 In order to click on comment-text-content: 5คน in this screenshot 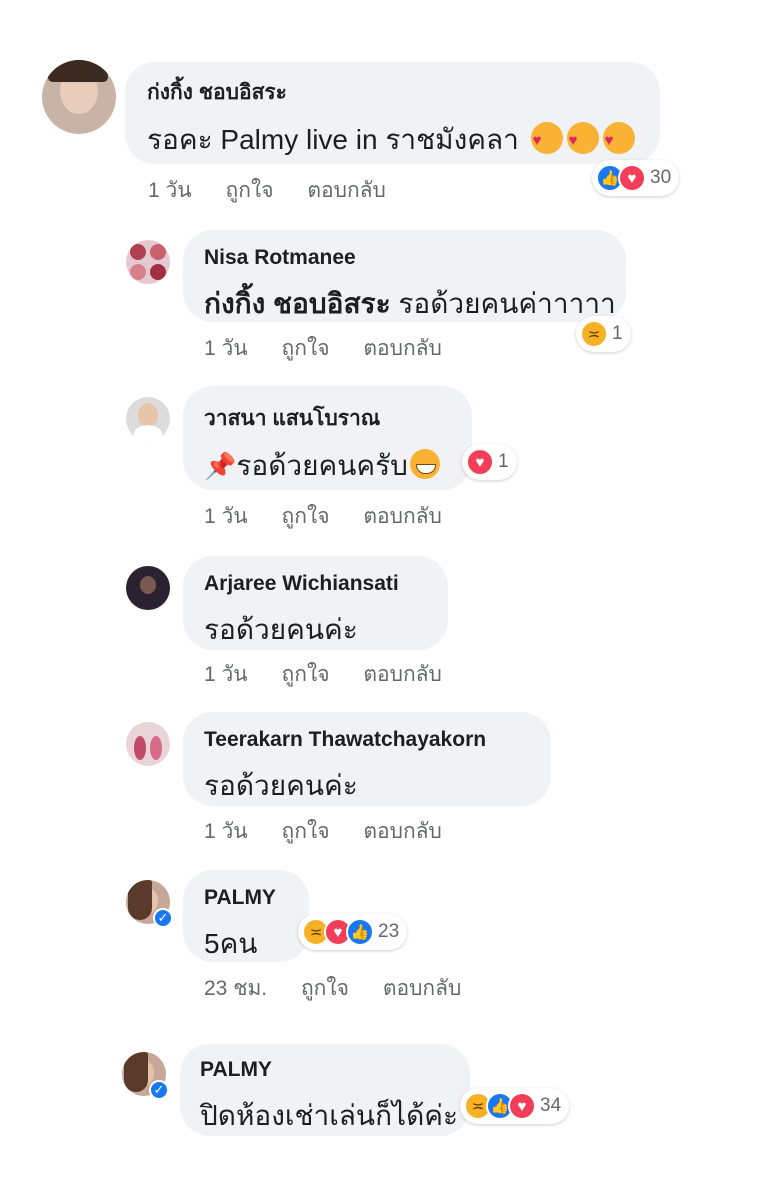, I will do `click(231, 943)`.